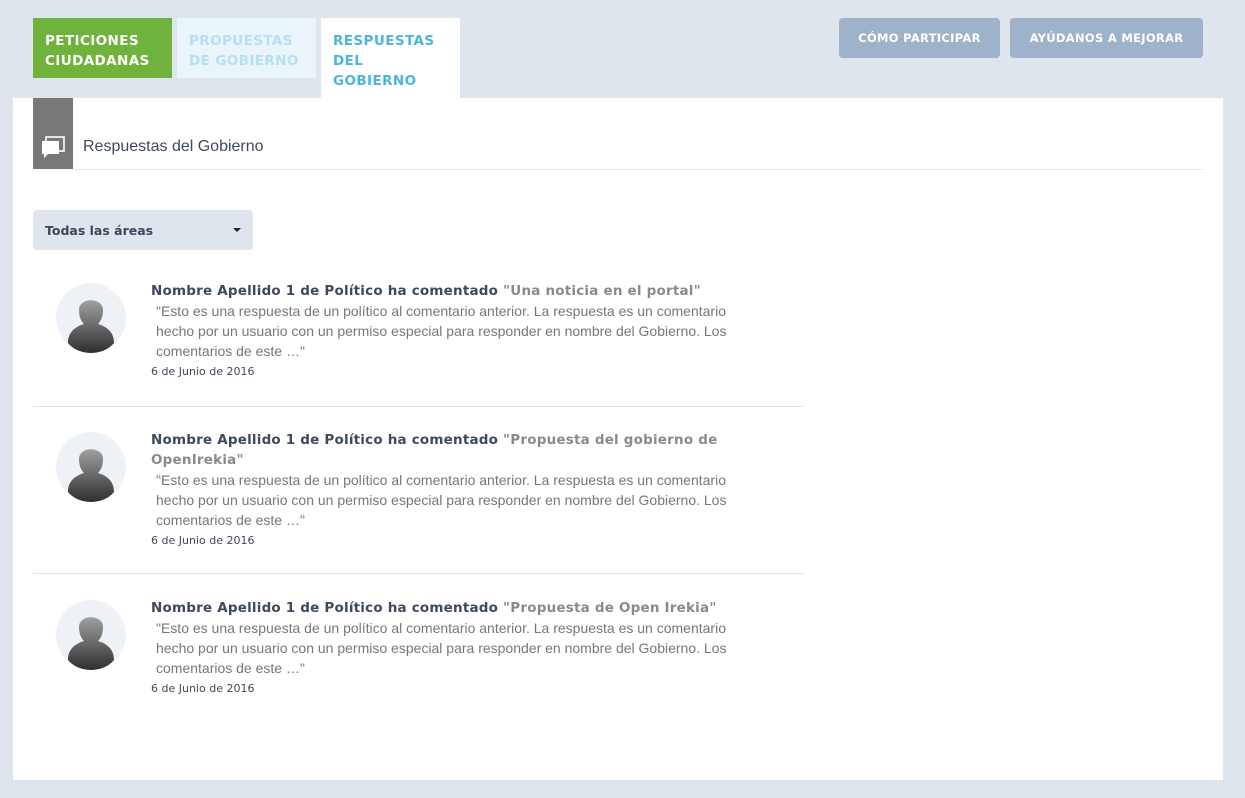  Describe the element at coordinates (610, 440) in the screenshot. I see `response-link: "Propuesta del gobierno de` at that location.